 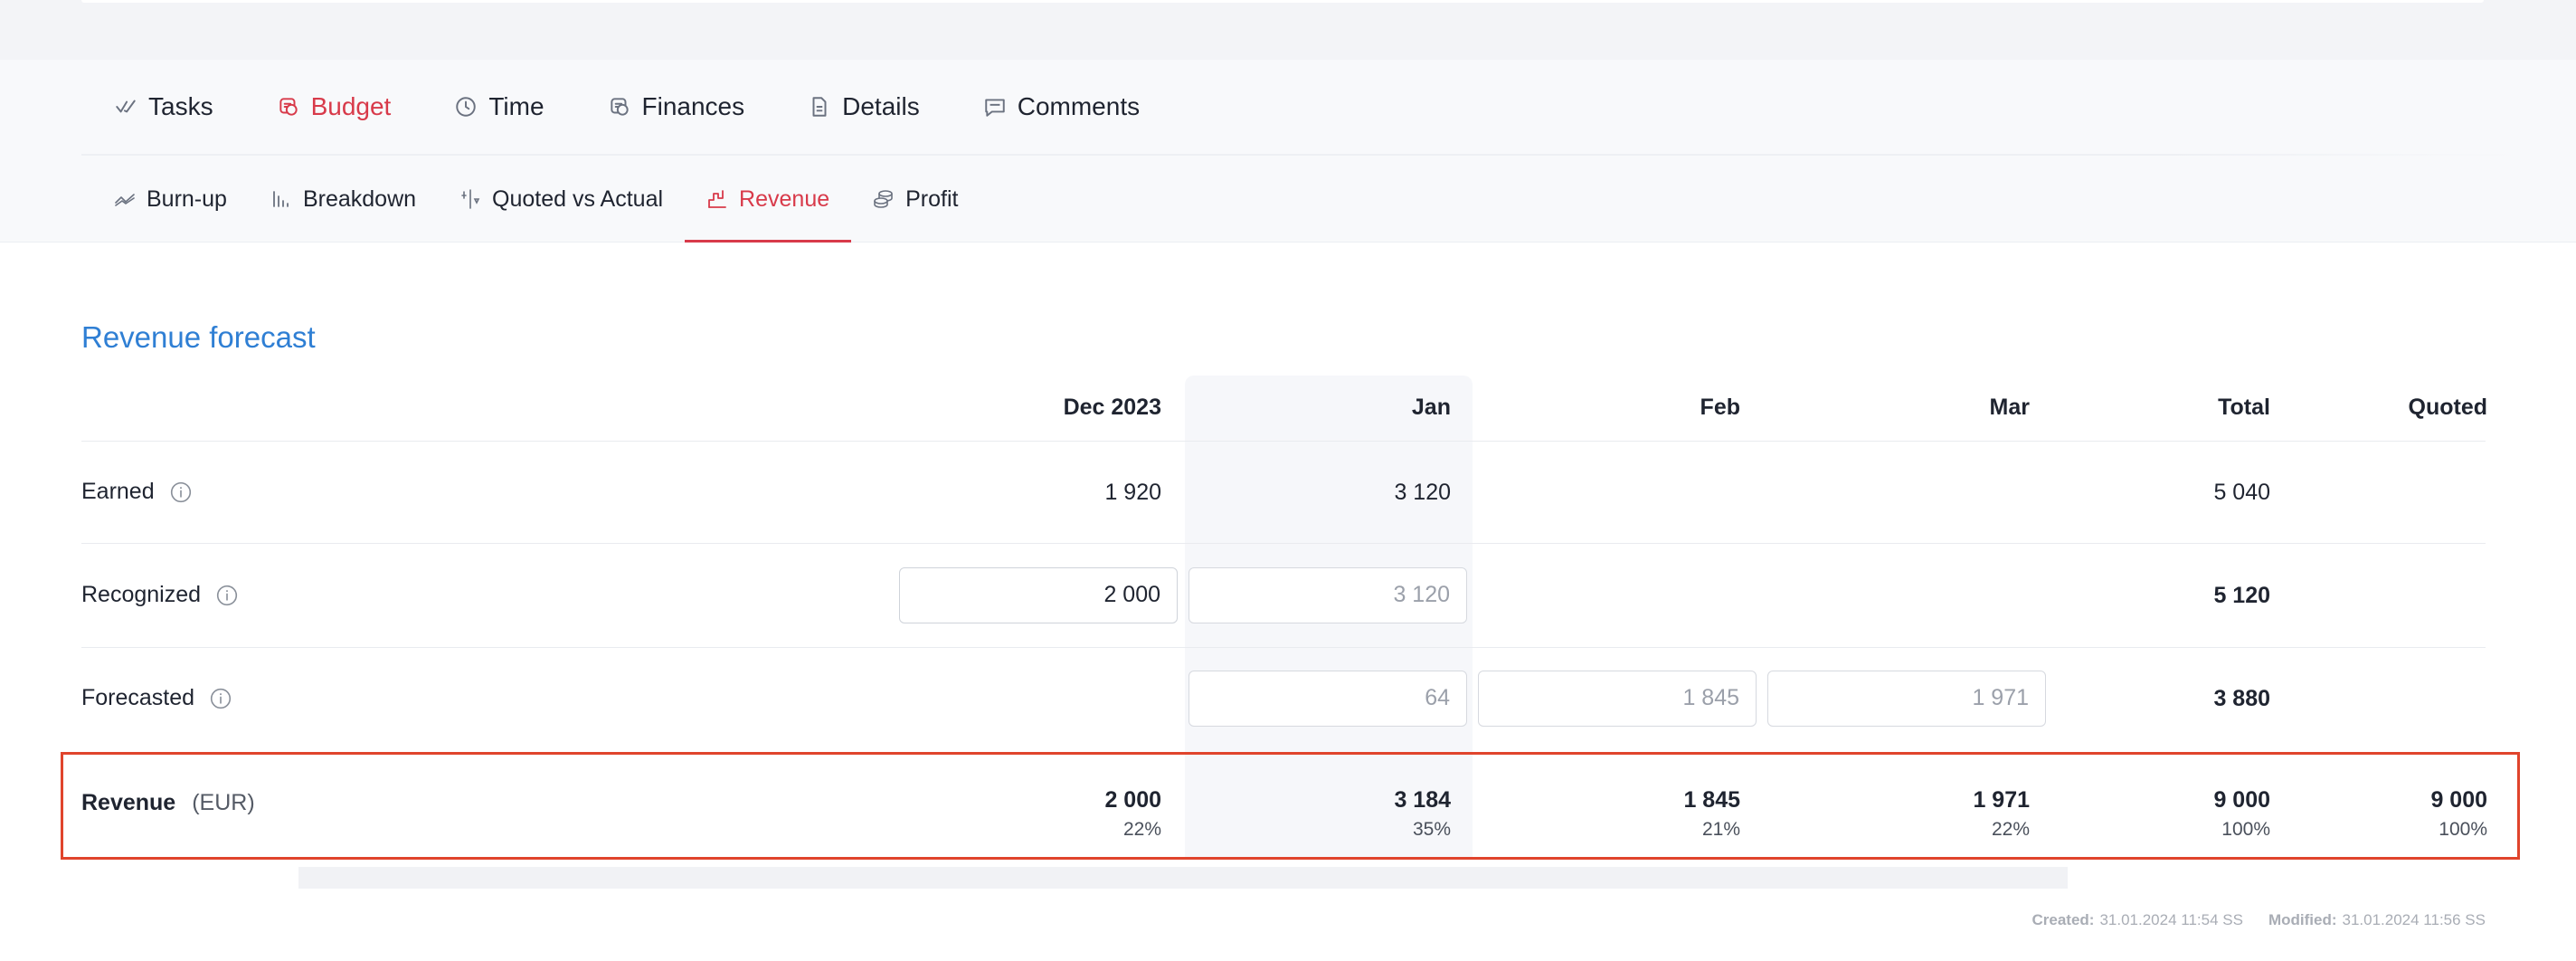 I want to click on revenue-jan-value: 3 184, so click(x=1423, y=800).